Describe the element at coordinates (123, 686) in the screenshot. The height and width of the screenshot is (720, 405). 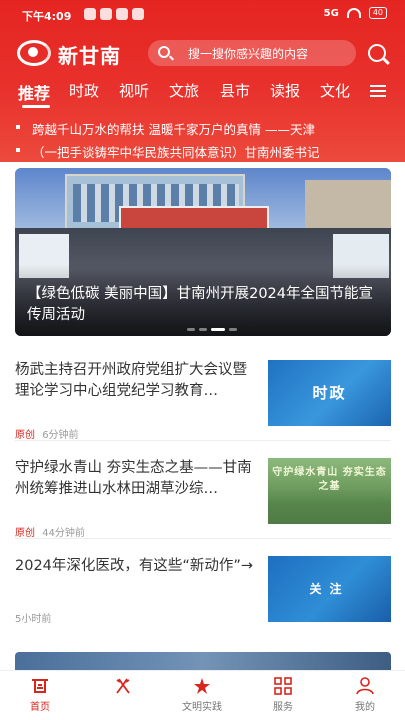
I see `deer-logo-icon` at that location.